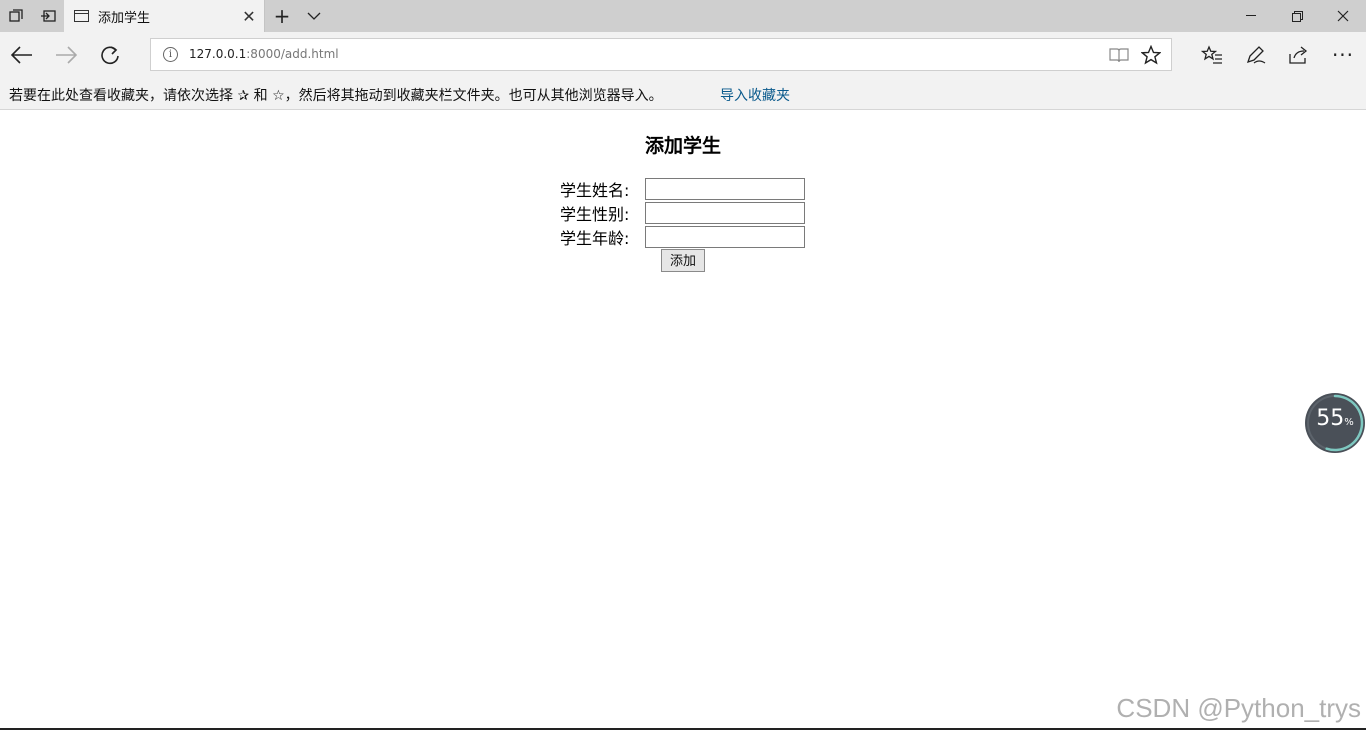 This screenshot has width=1366, height=730. Describe the element at coordinates (292, 54) in the screenshot. I see `url-path: :8000/add.html` at that location.